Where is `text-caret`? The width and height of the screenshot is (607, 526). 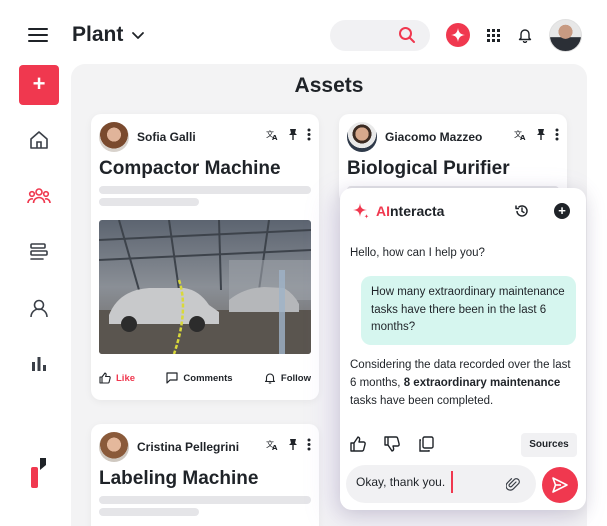
text-caret is located at coordinates (452, 482).